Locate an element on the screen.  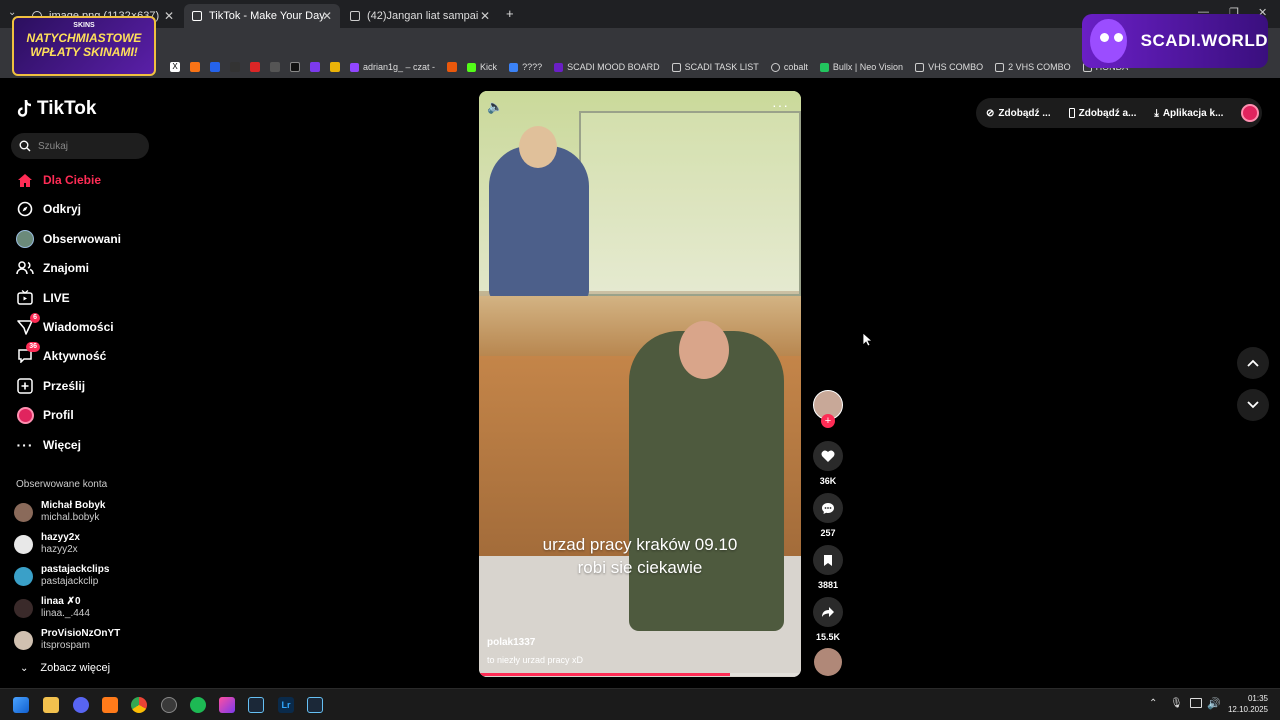
share-button: 15.5K is located at coordinates (828, 619).